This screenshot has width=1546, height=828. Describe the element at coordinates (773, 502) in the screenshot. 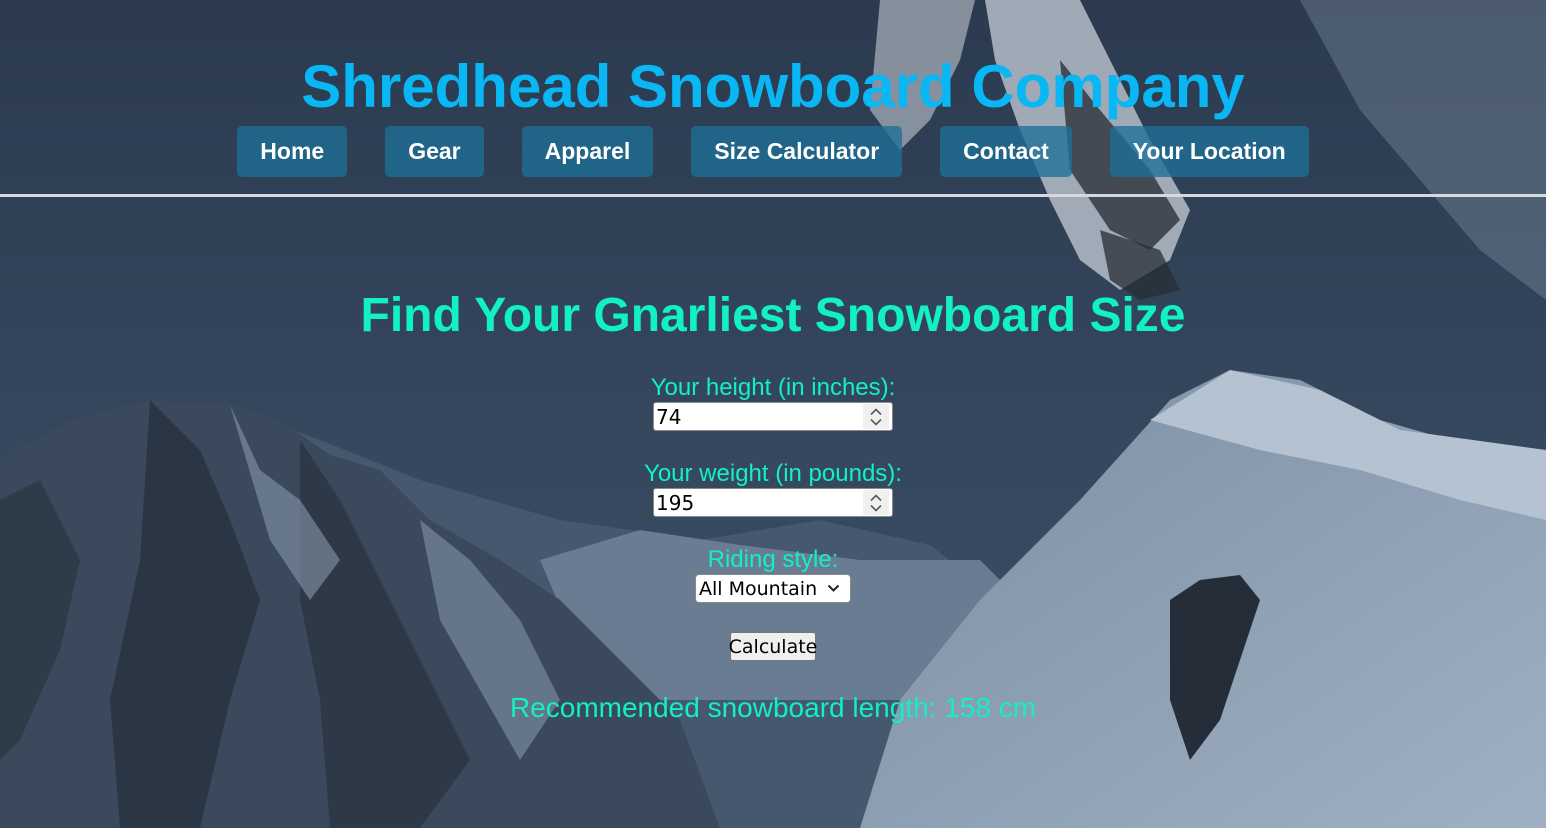

I see `weight-input: 195` at that location.